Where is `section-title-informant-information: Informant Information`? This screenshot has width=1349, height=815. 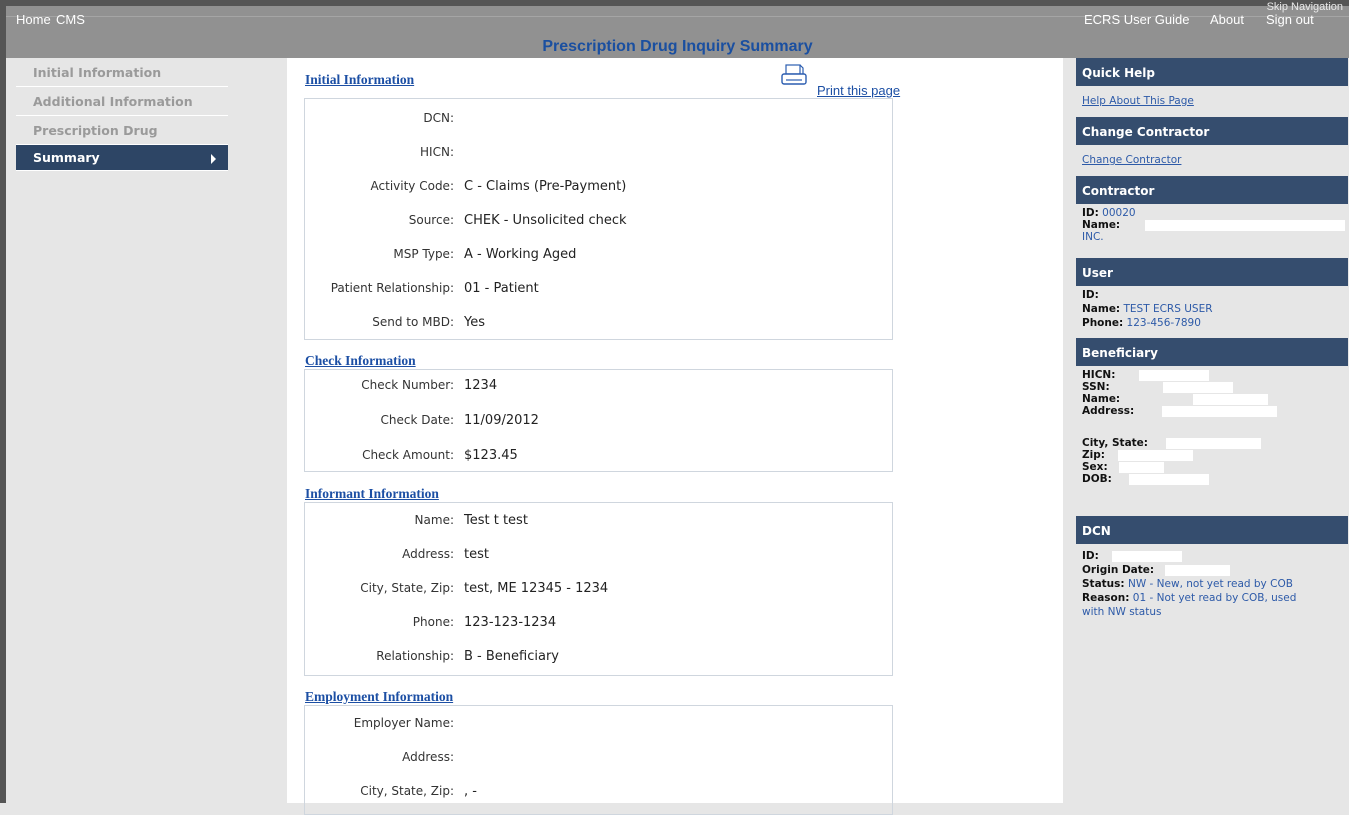
section-title-informant-information: Informant Information is located at coordinates (372, 494).